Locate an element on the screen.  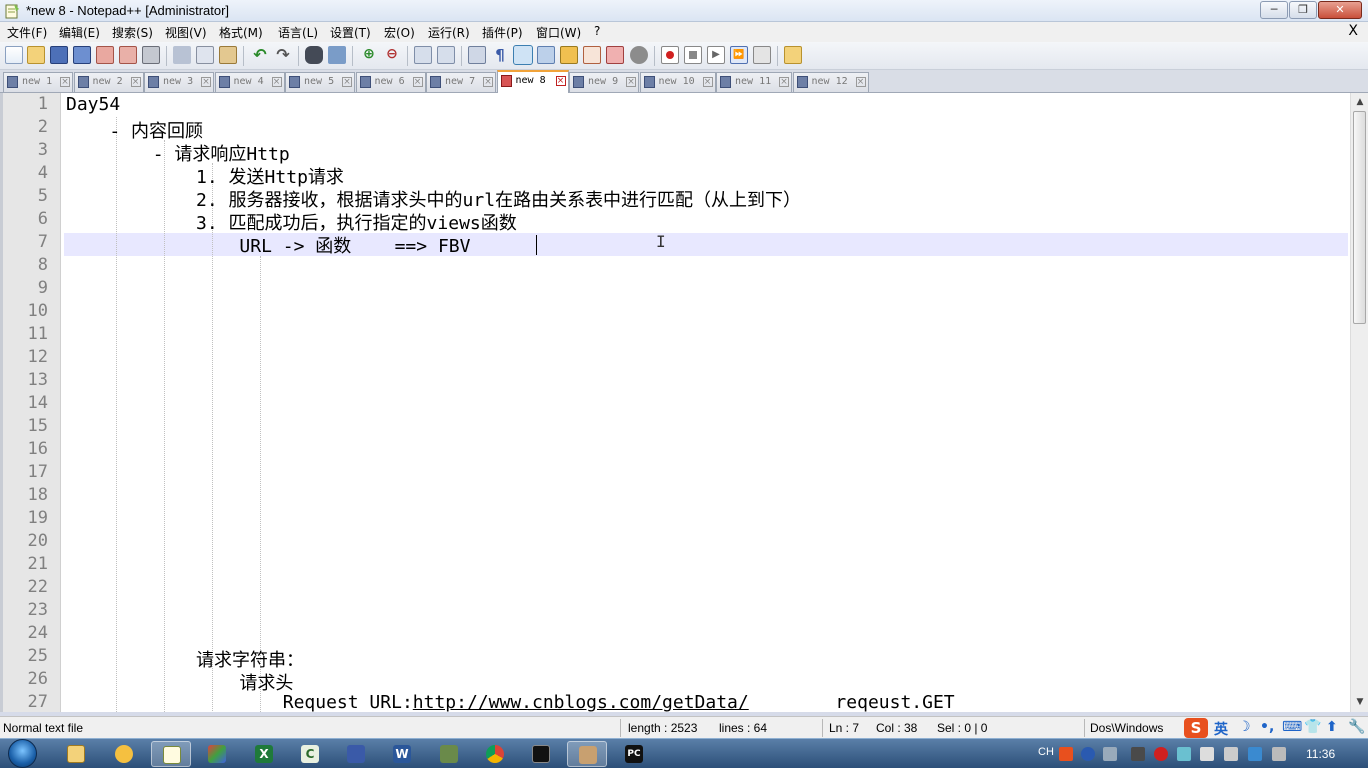
network-tray-icon is located at coordinates (1207, 754).